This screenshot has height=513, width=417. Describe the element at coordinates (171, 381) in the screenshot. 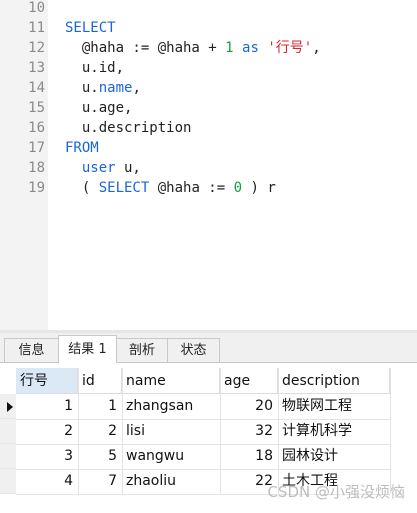

I see `column-header-name: name` at that location.